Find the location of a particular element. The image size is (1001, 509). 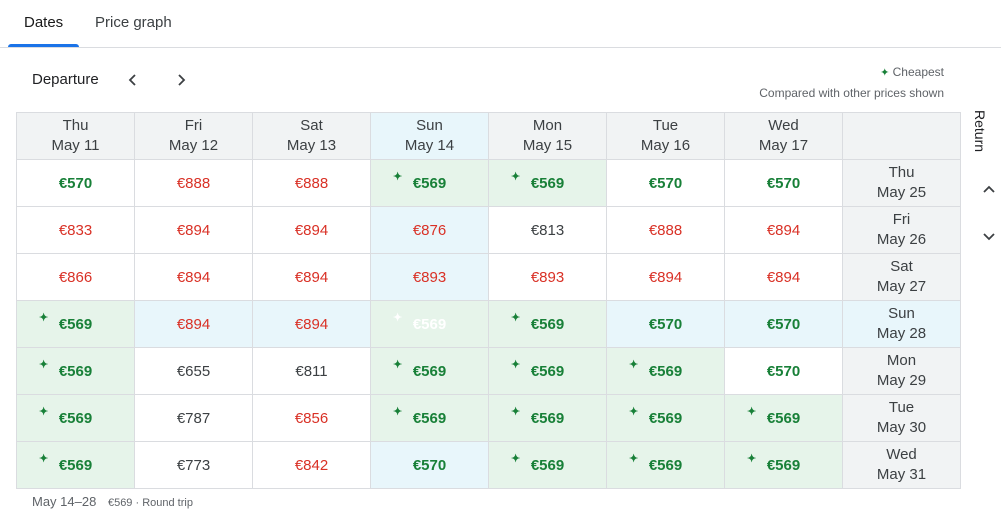

chevron-right-icon is located at coordinates (182, 80).